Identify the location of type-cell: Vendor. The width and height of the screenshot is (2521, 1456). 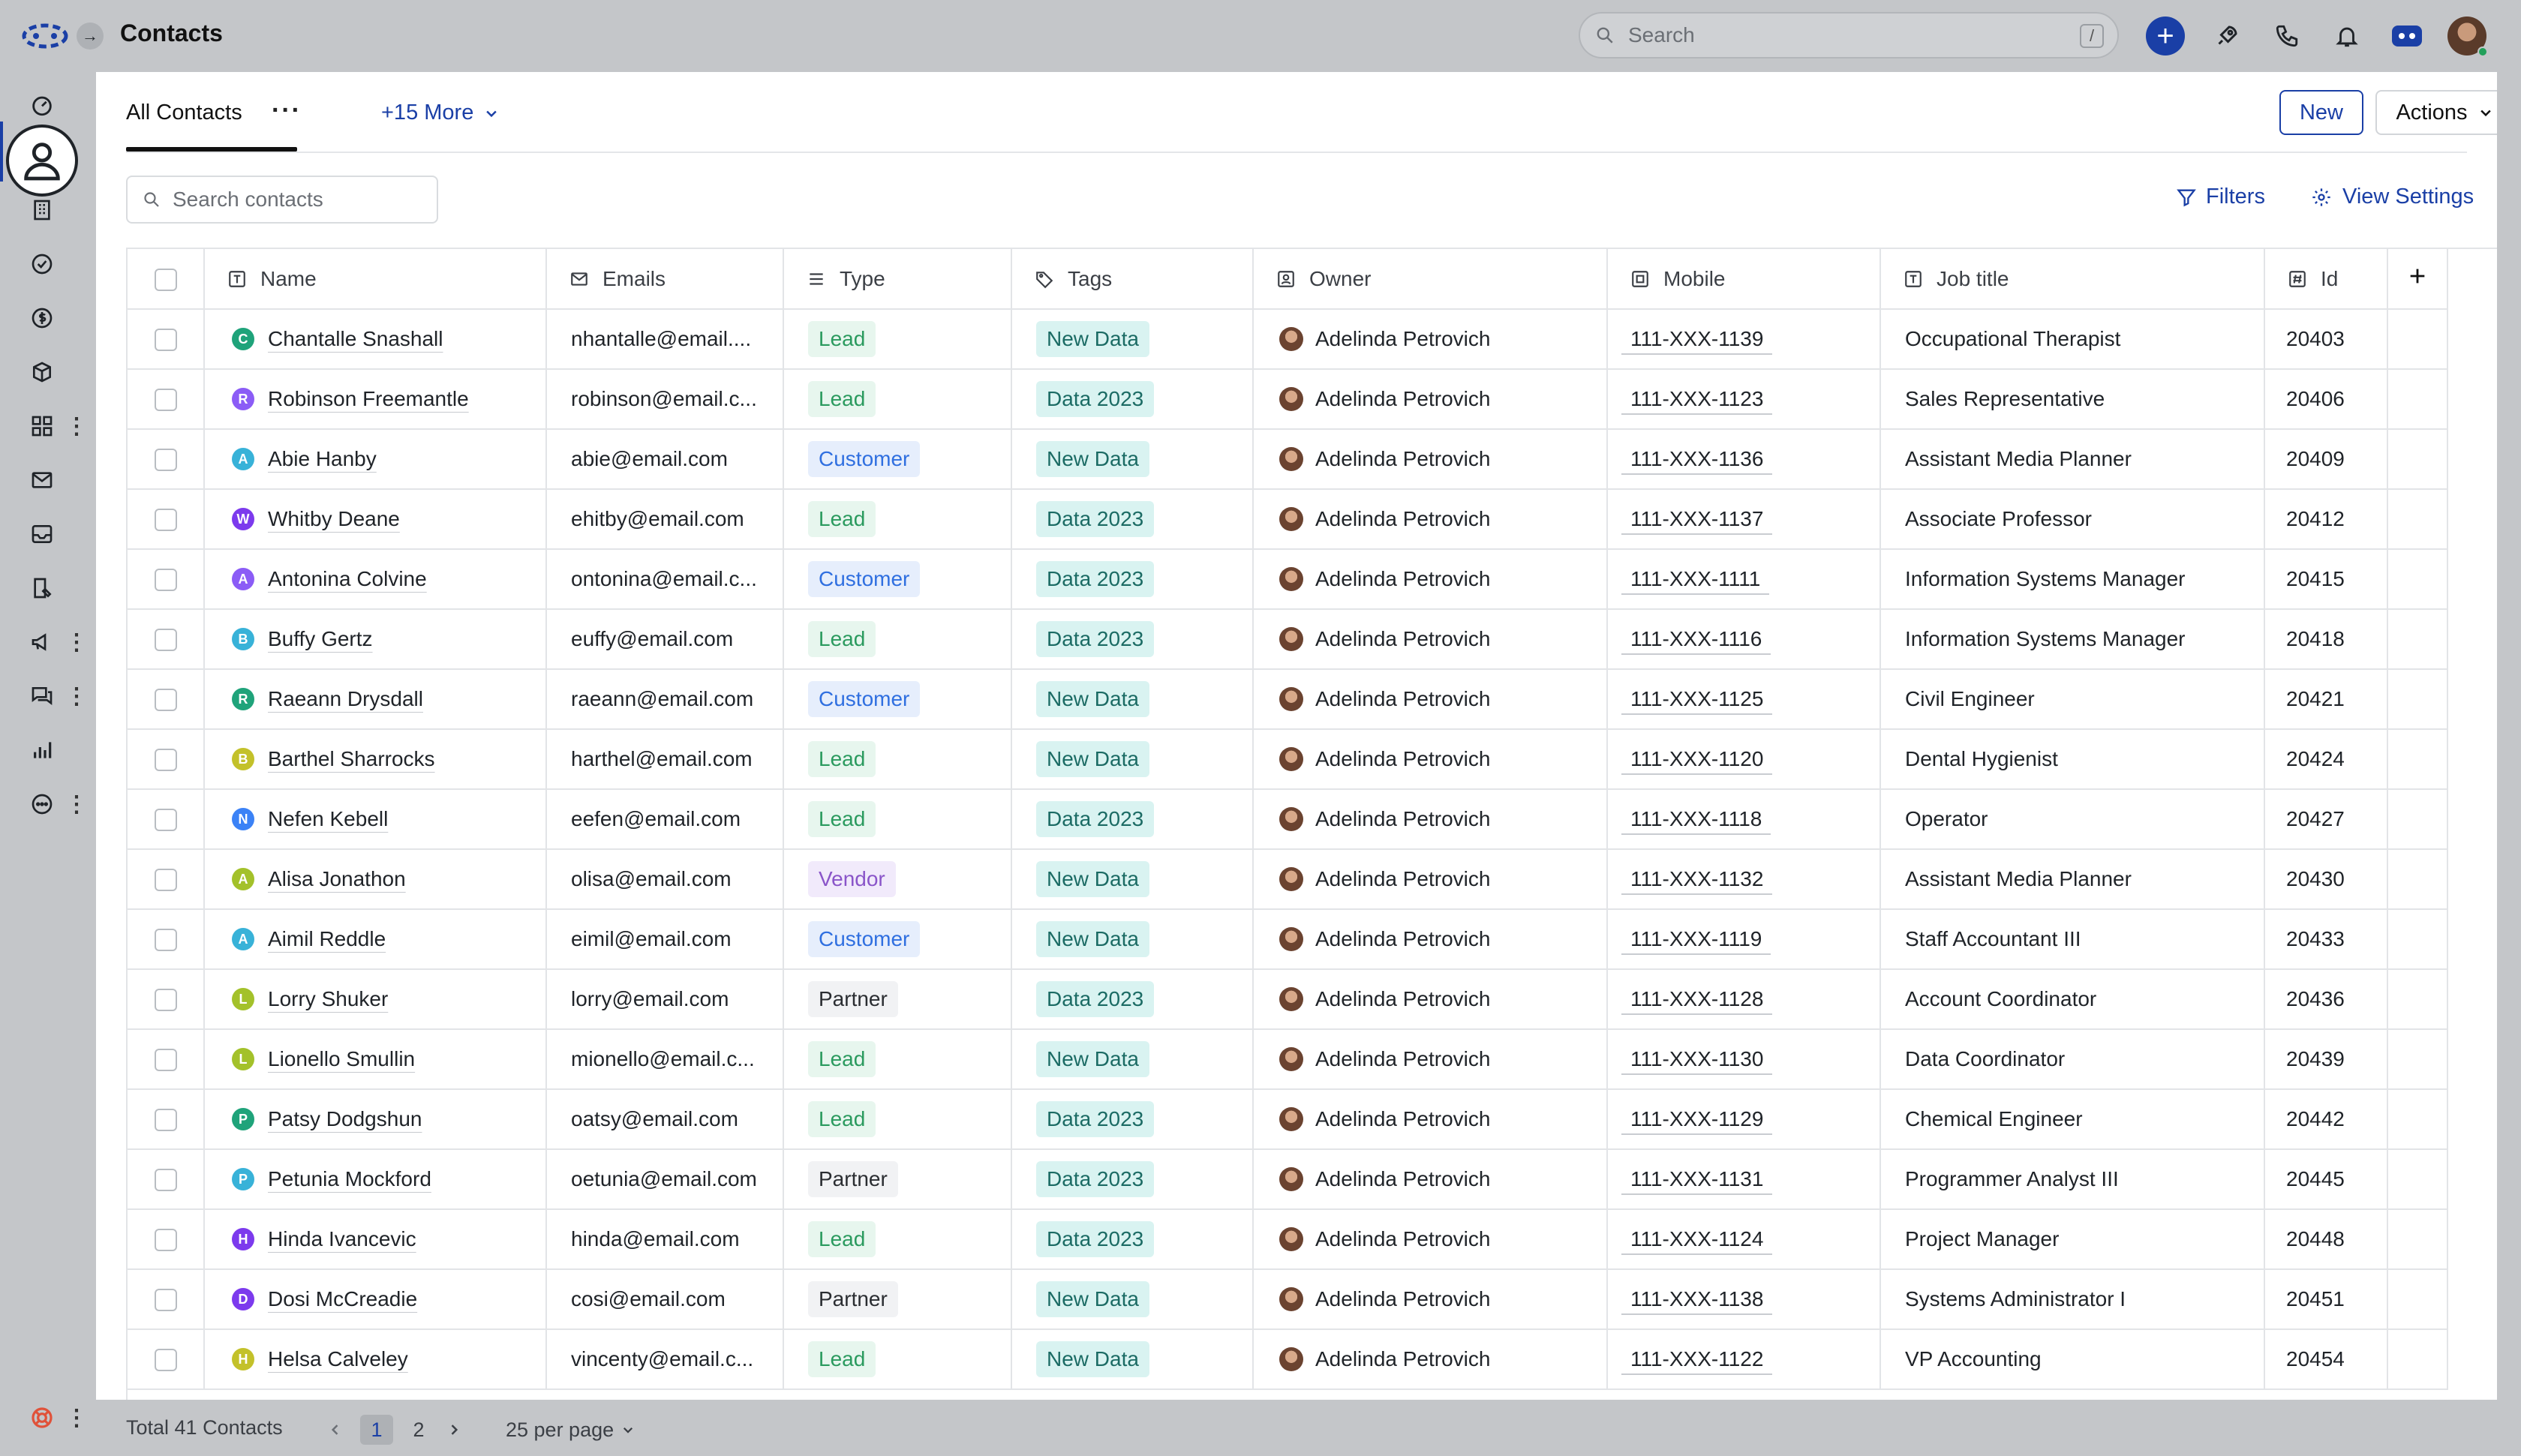
(897, 879).